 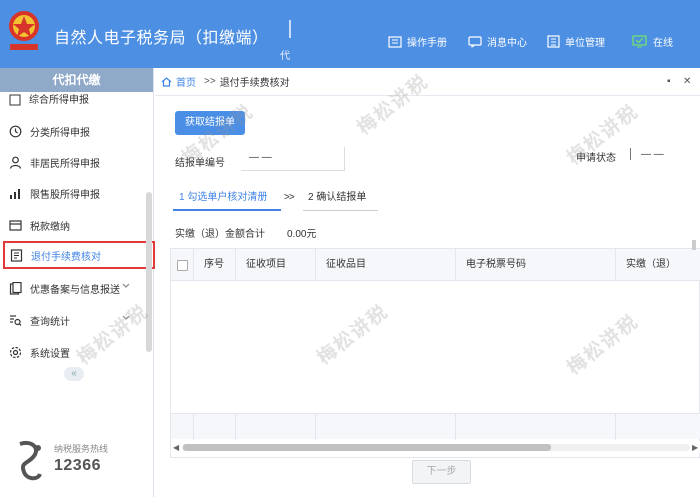 I want to click on header-divider, so click(x=290, y=29).